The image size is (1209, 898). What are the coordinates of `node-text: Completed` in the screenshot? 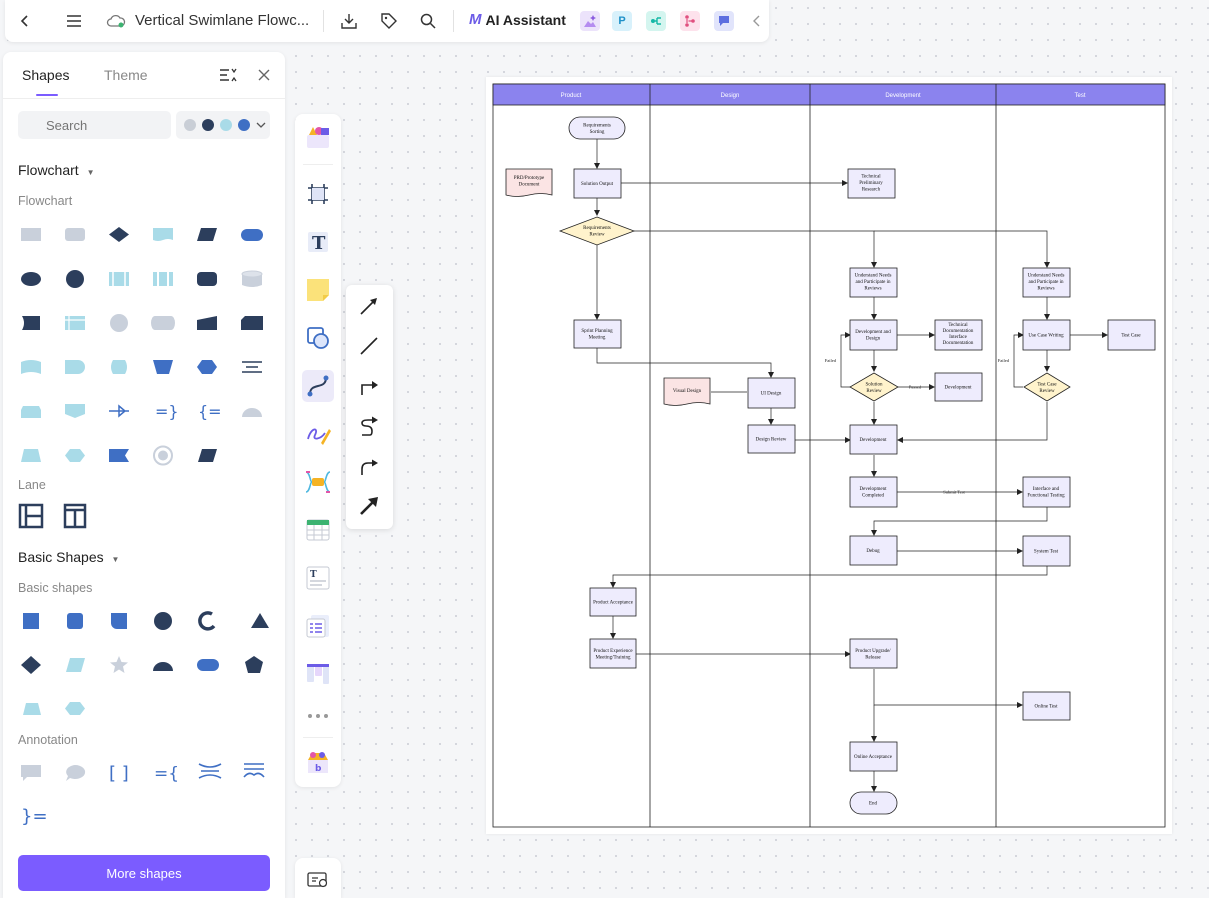 It's located at (873, 496).